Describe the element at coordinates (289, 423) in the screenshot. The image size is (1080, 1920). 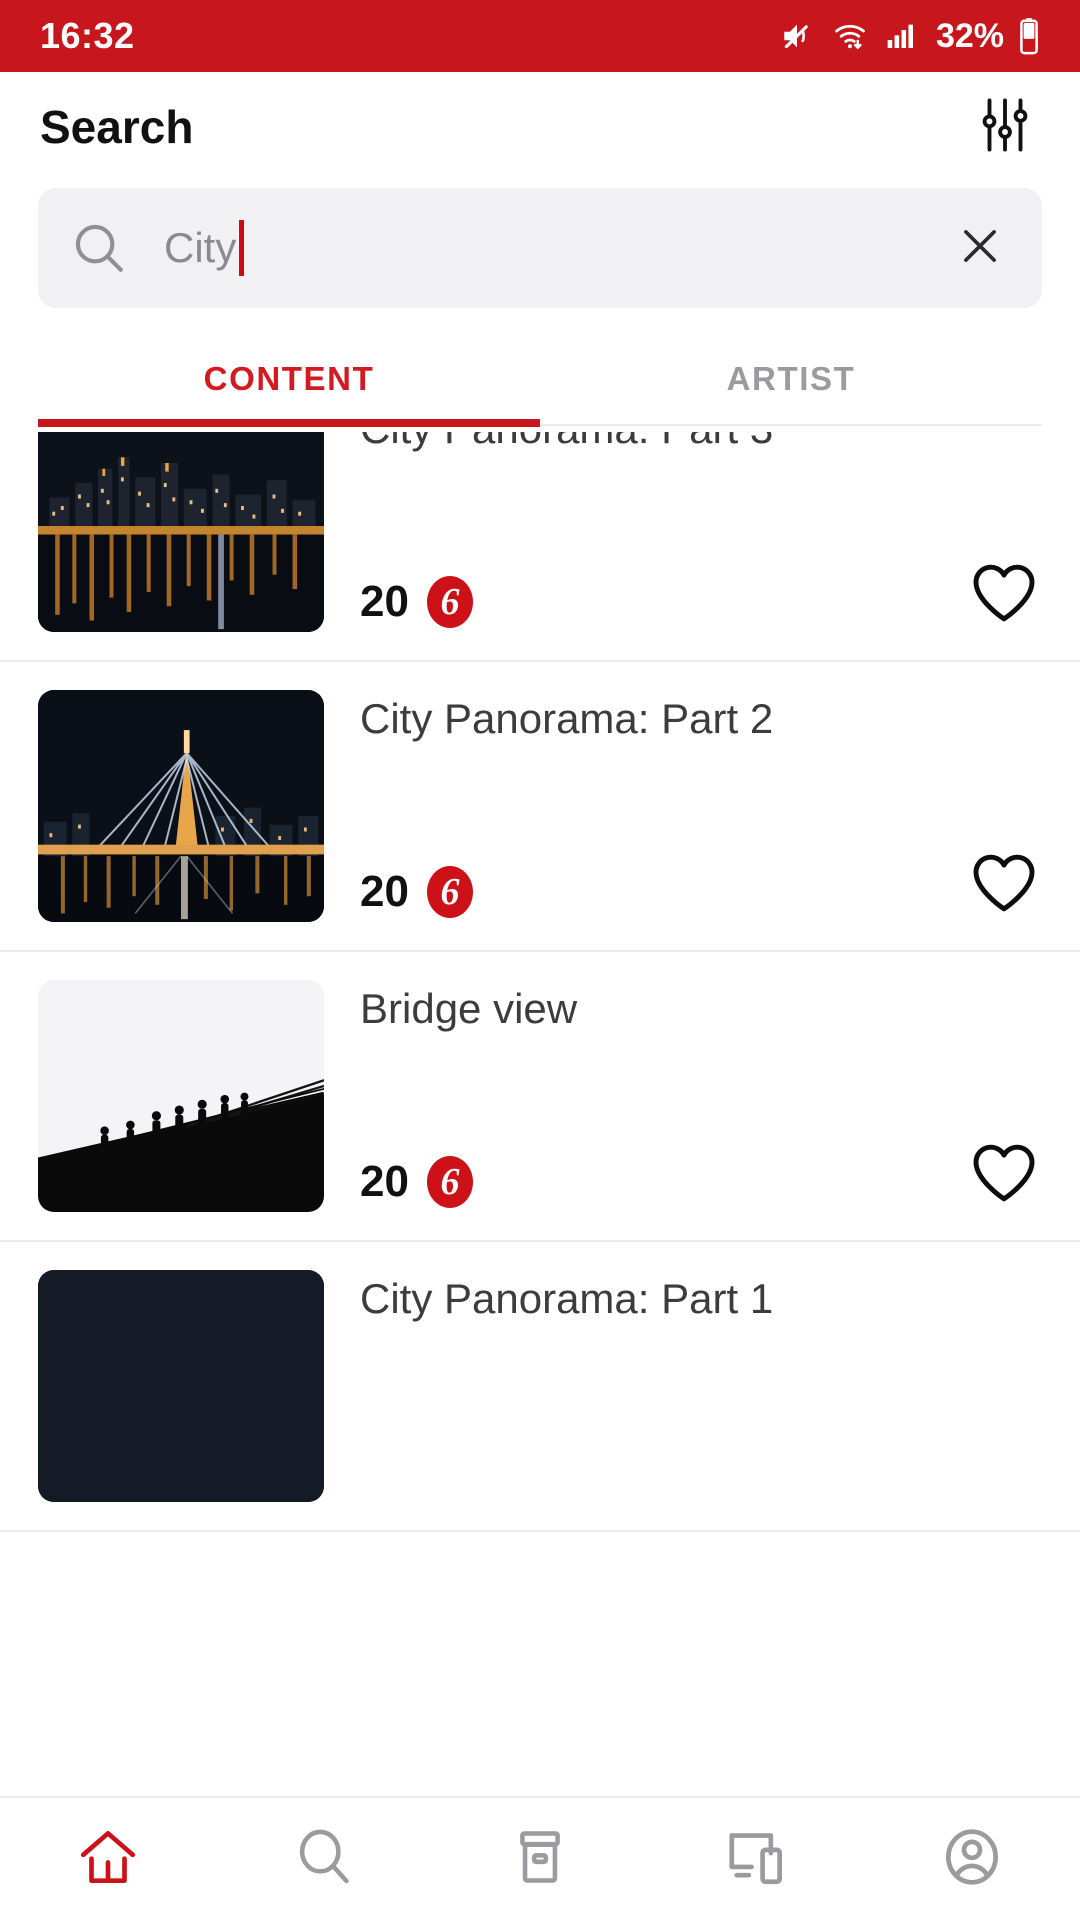
I see `tab-active-indicator` at that location.